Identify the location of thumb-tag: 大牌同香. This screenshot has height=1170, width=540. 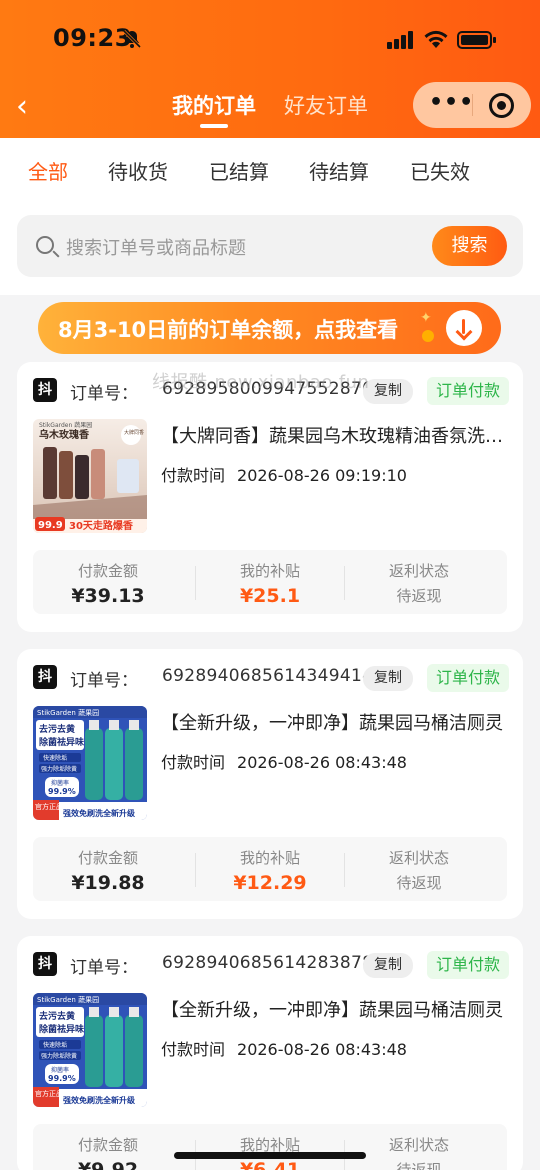
(134, 432).